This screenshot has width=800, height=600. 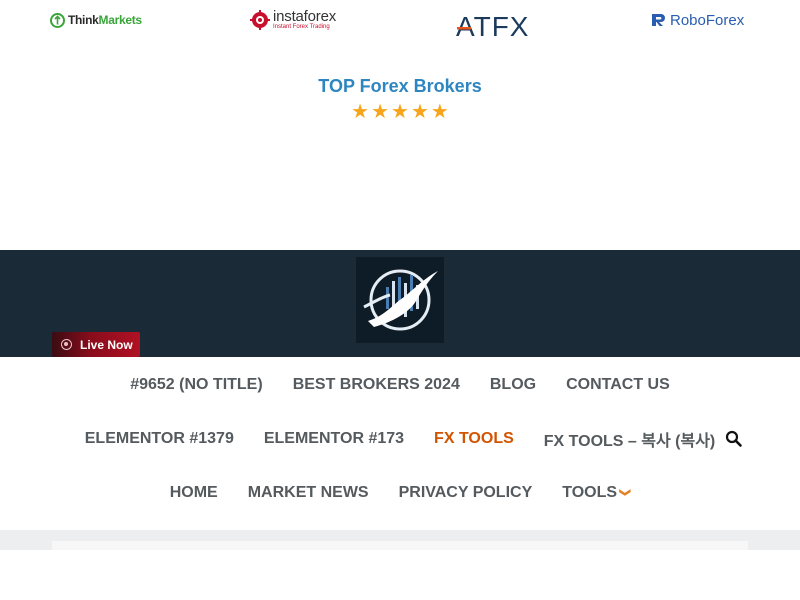 I want to click on live-indicator-icon, so click(x=66, y=344).